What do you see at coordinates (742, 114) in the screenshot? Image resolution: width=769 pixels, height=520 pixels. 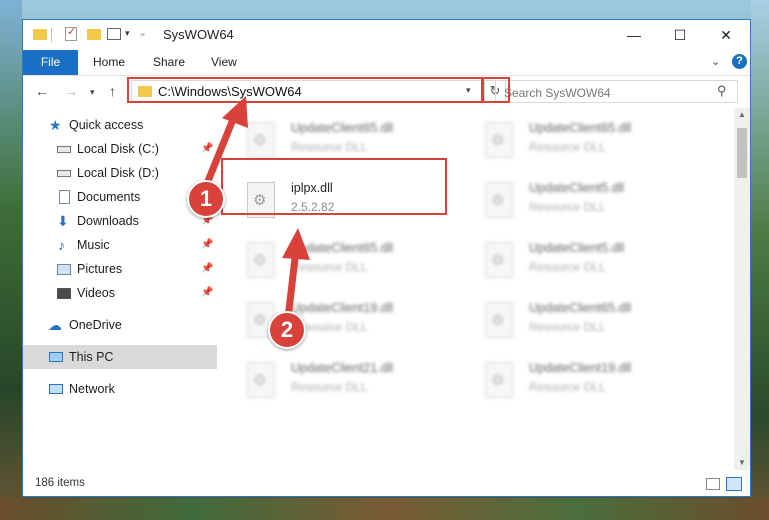 I see `scroll-up-icon: ▲` at bounding box center [742, 114].